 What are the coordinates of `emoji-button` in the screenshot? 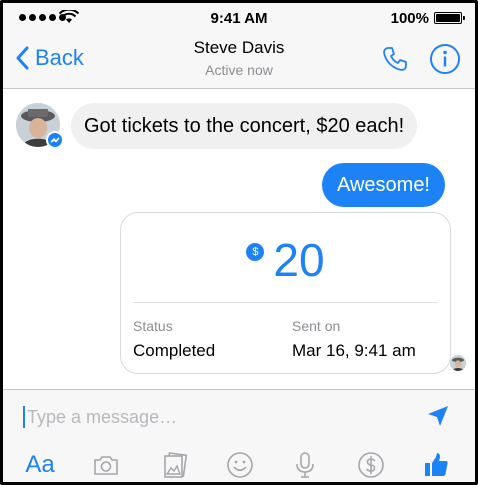 It's located at (240, 465).